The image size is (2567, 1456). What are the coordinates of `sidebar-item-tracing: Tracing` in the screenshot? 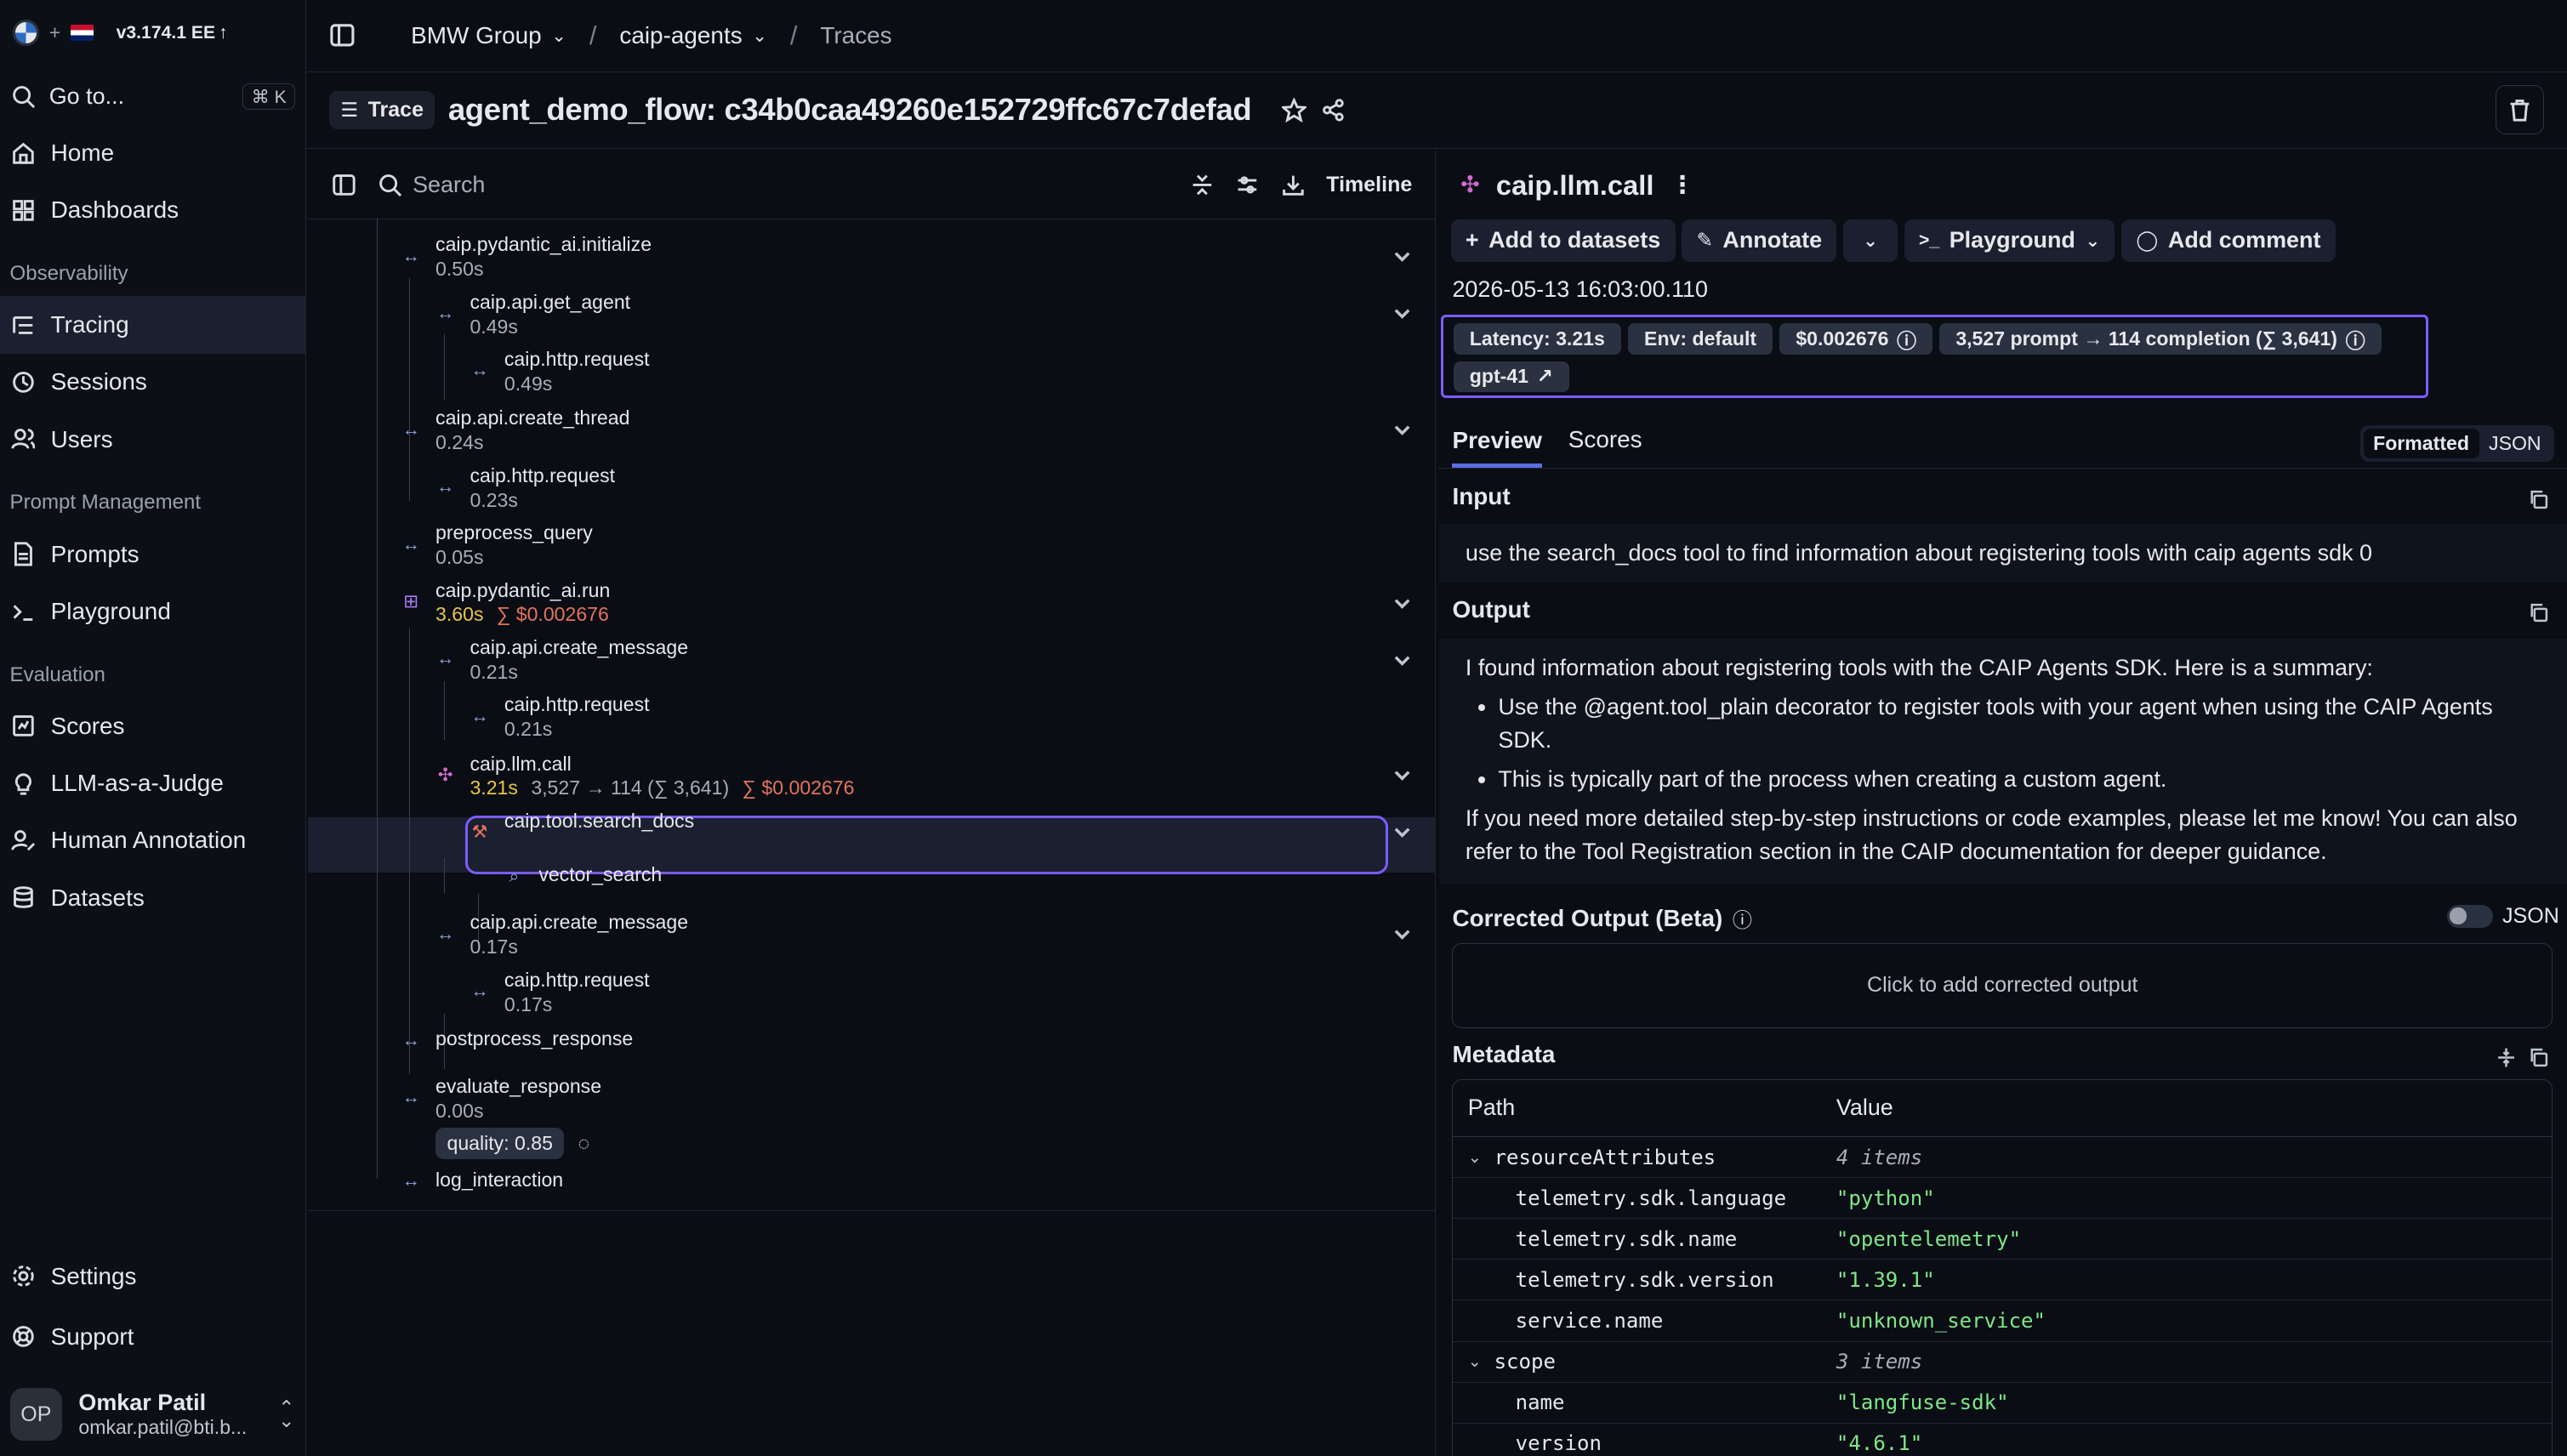 It's located at (152, 325).